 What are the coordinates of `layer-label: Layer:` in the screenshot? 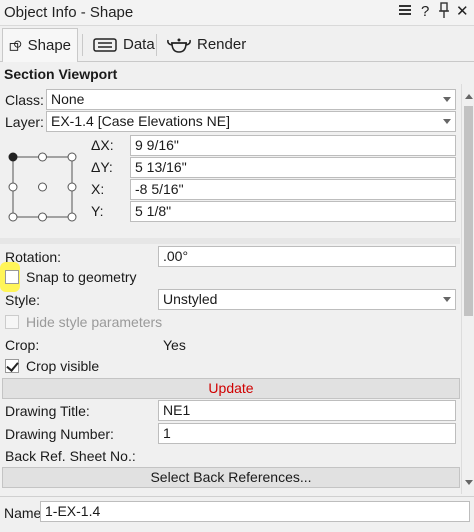 It's located at (24, 122).